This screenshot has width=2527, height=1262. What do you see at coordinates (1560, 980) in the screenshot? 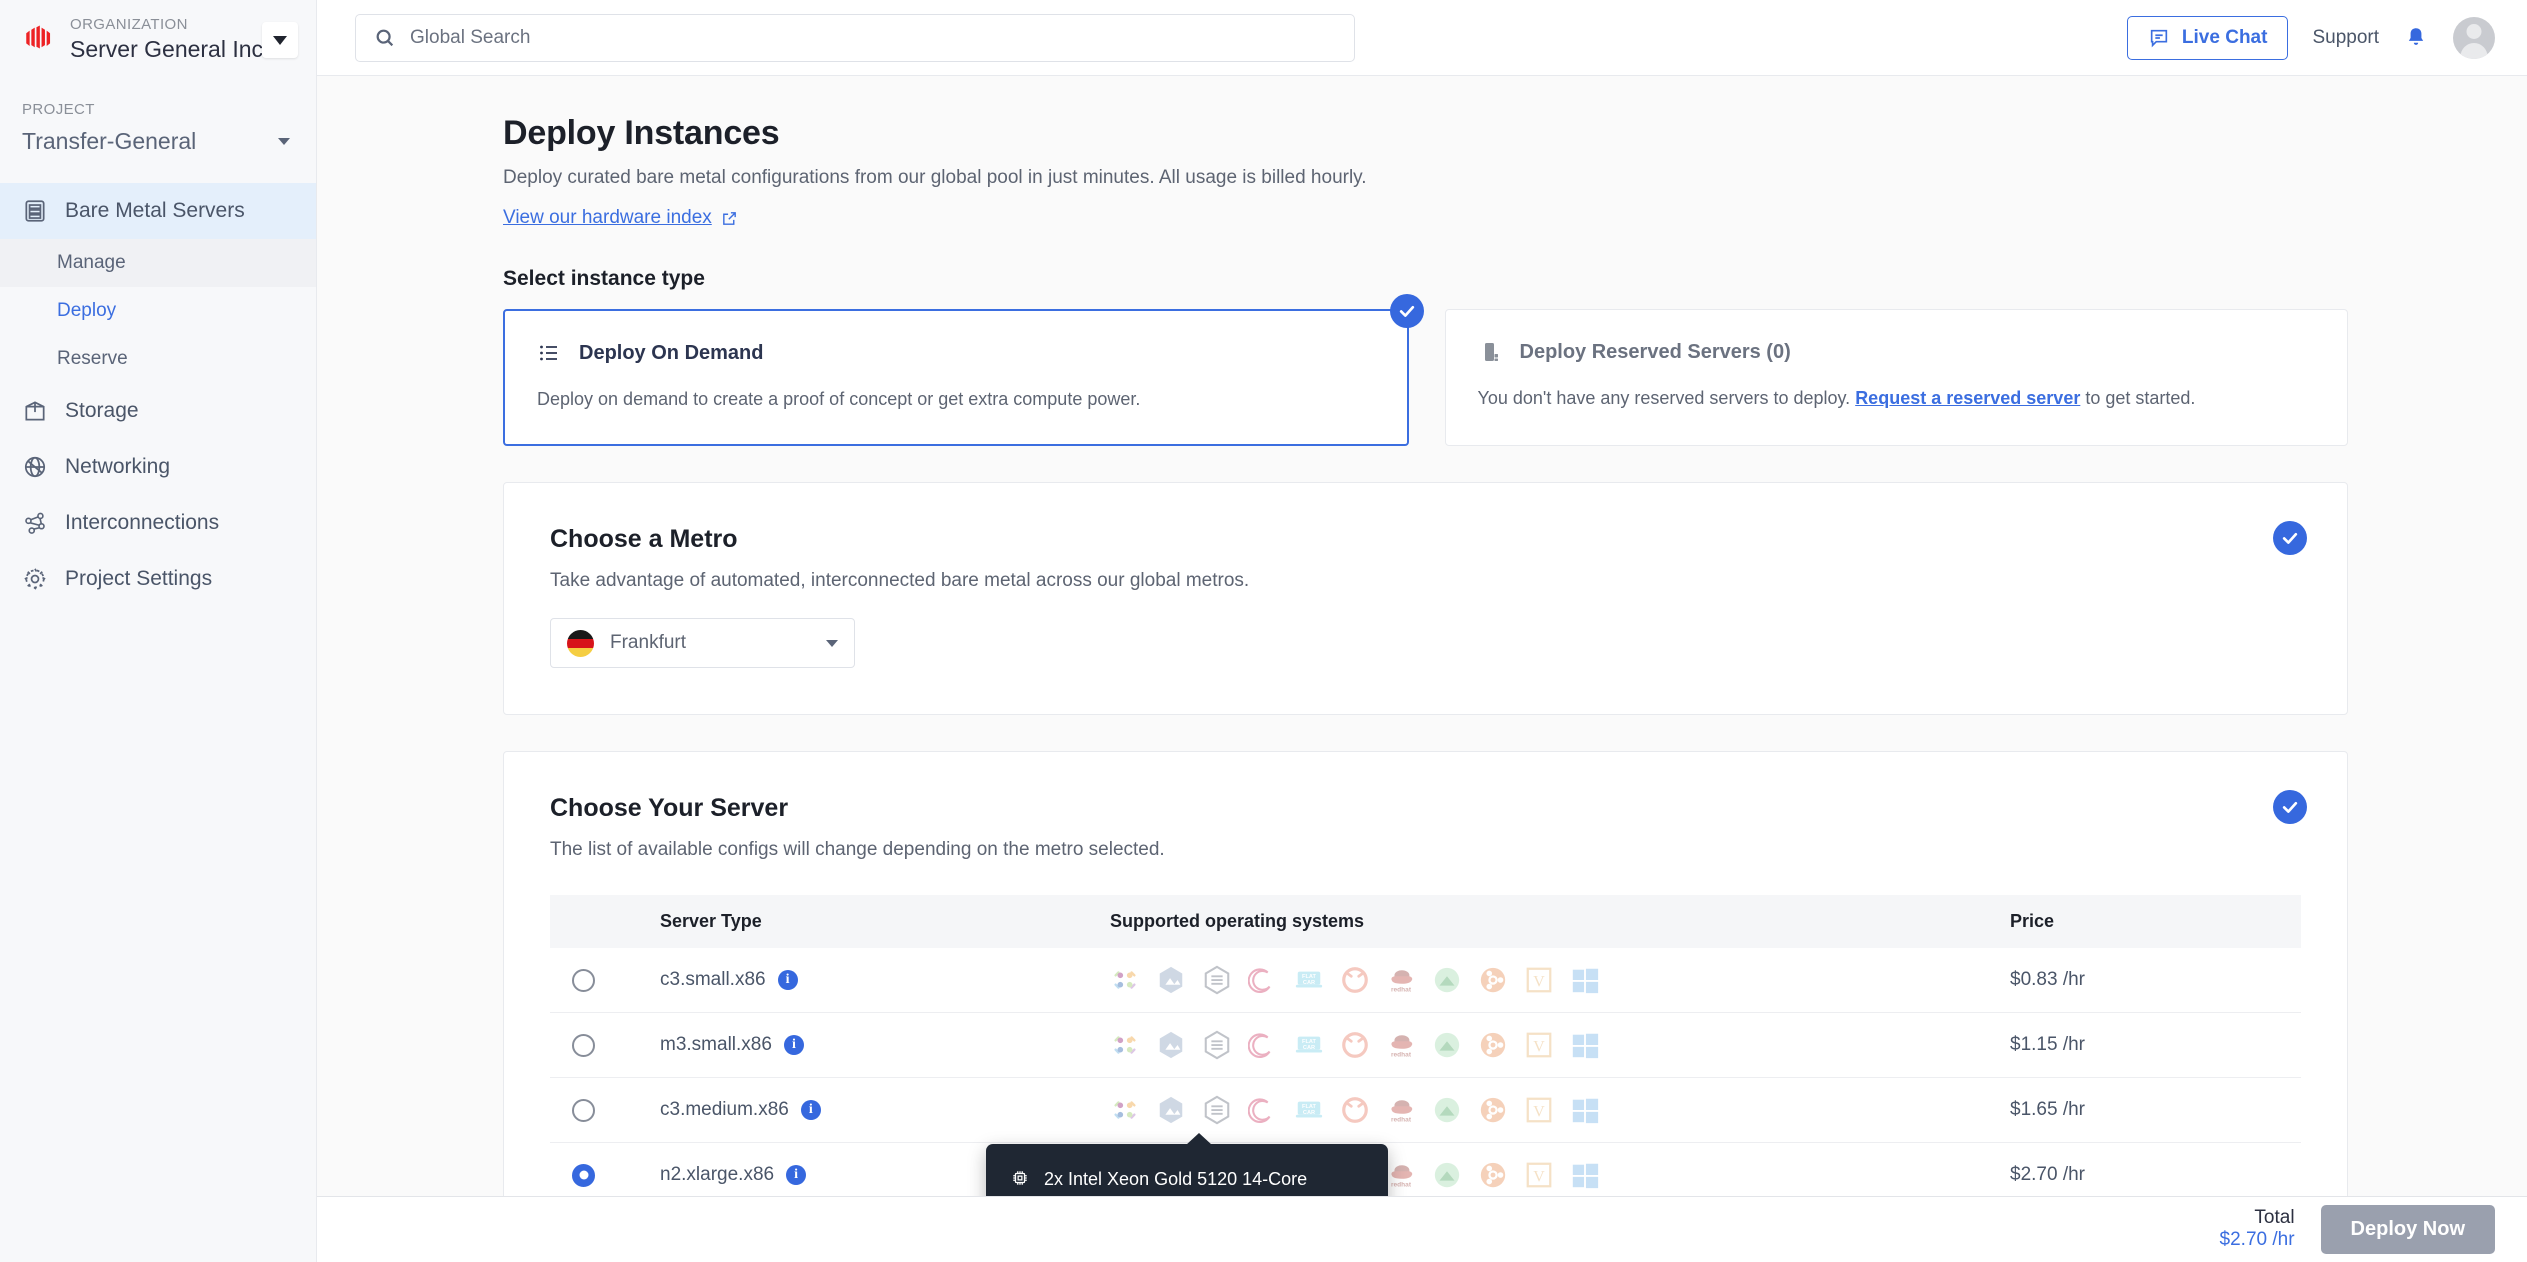
I see `os-icon-list: FLATCAR redhat V` at bounding box center [1560, 980].